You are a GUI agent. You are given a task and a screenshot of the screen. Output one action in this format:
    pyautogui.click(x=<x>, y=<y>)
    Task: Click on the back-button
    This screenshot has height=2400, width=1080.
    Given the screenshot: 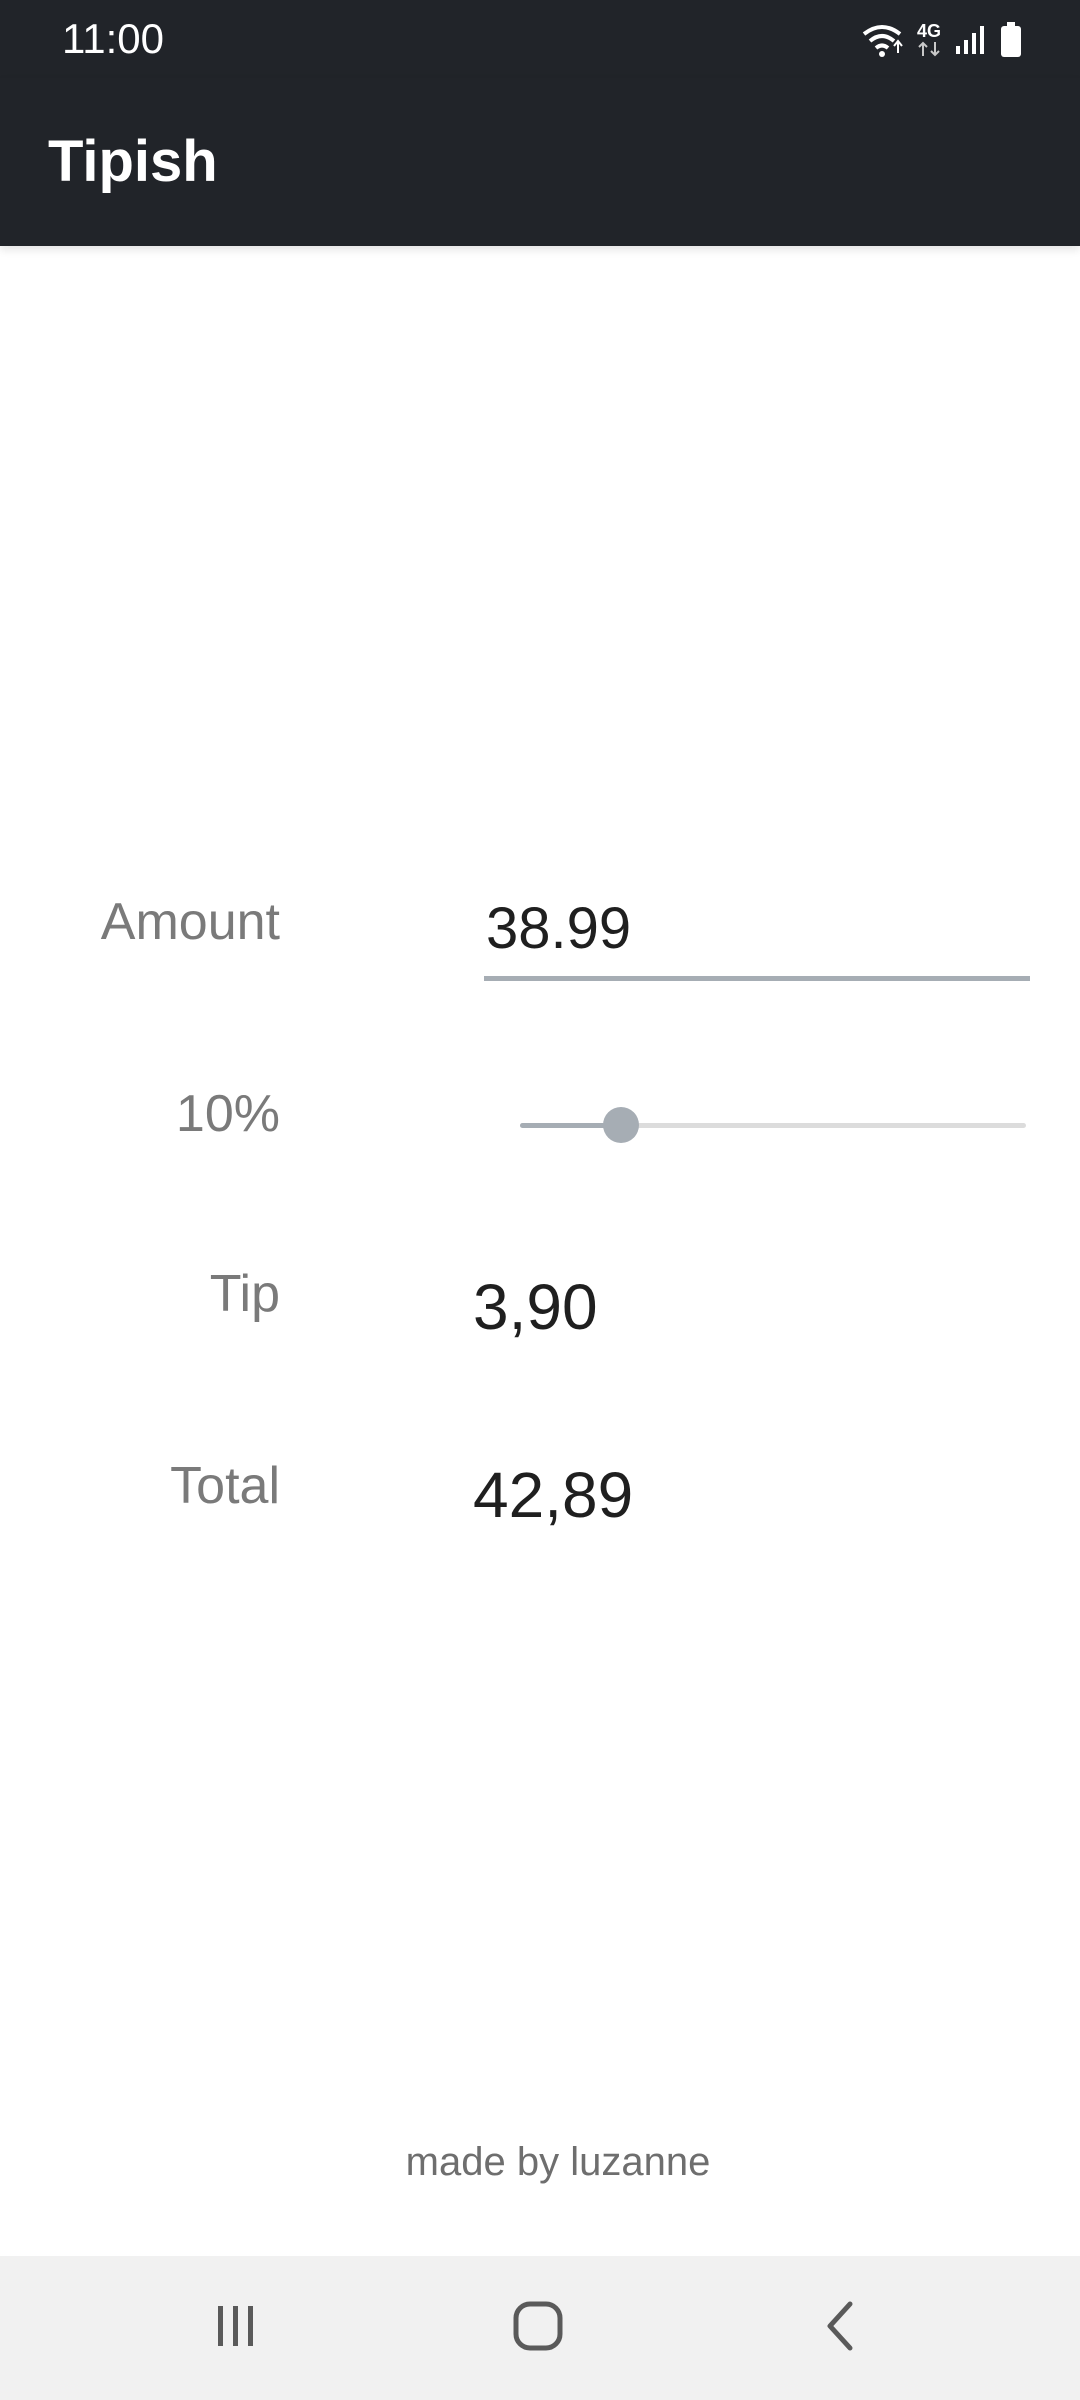 What is the action you would take?
    pyautogui.click(x=840, y=2328)
    